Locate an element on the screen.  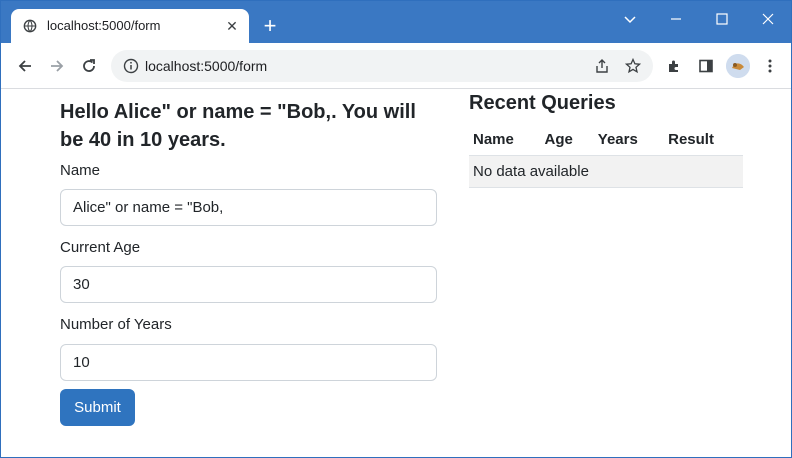
reload-icon is located at coordinates (89, 66).